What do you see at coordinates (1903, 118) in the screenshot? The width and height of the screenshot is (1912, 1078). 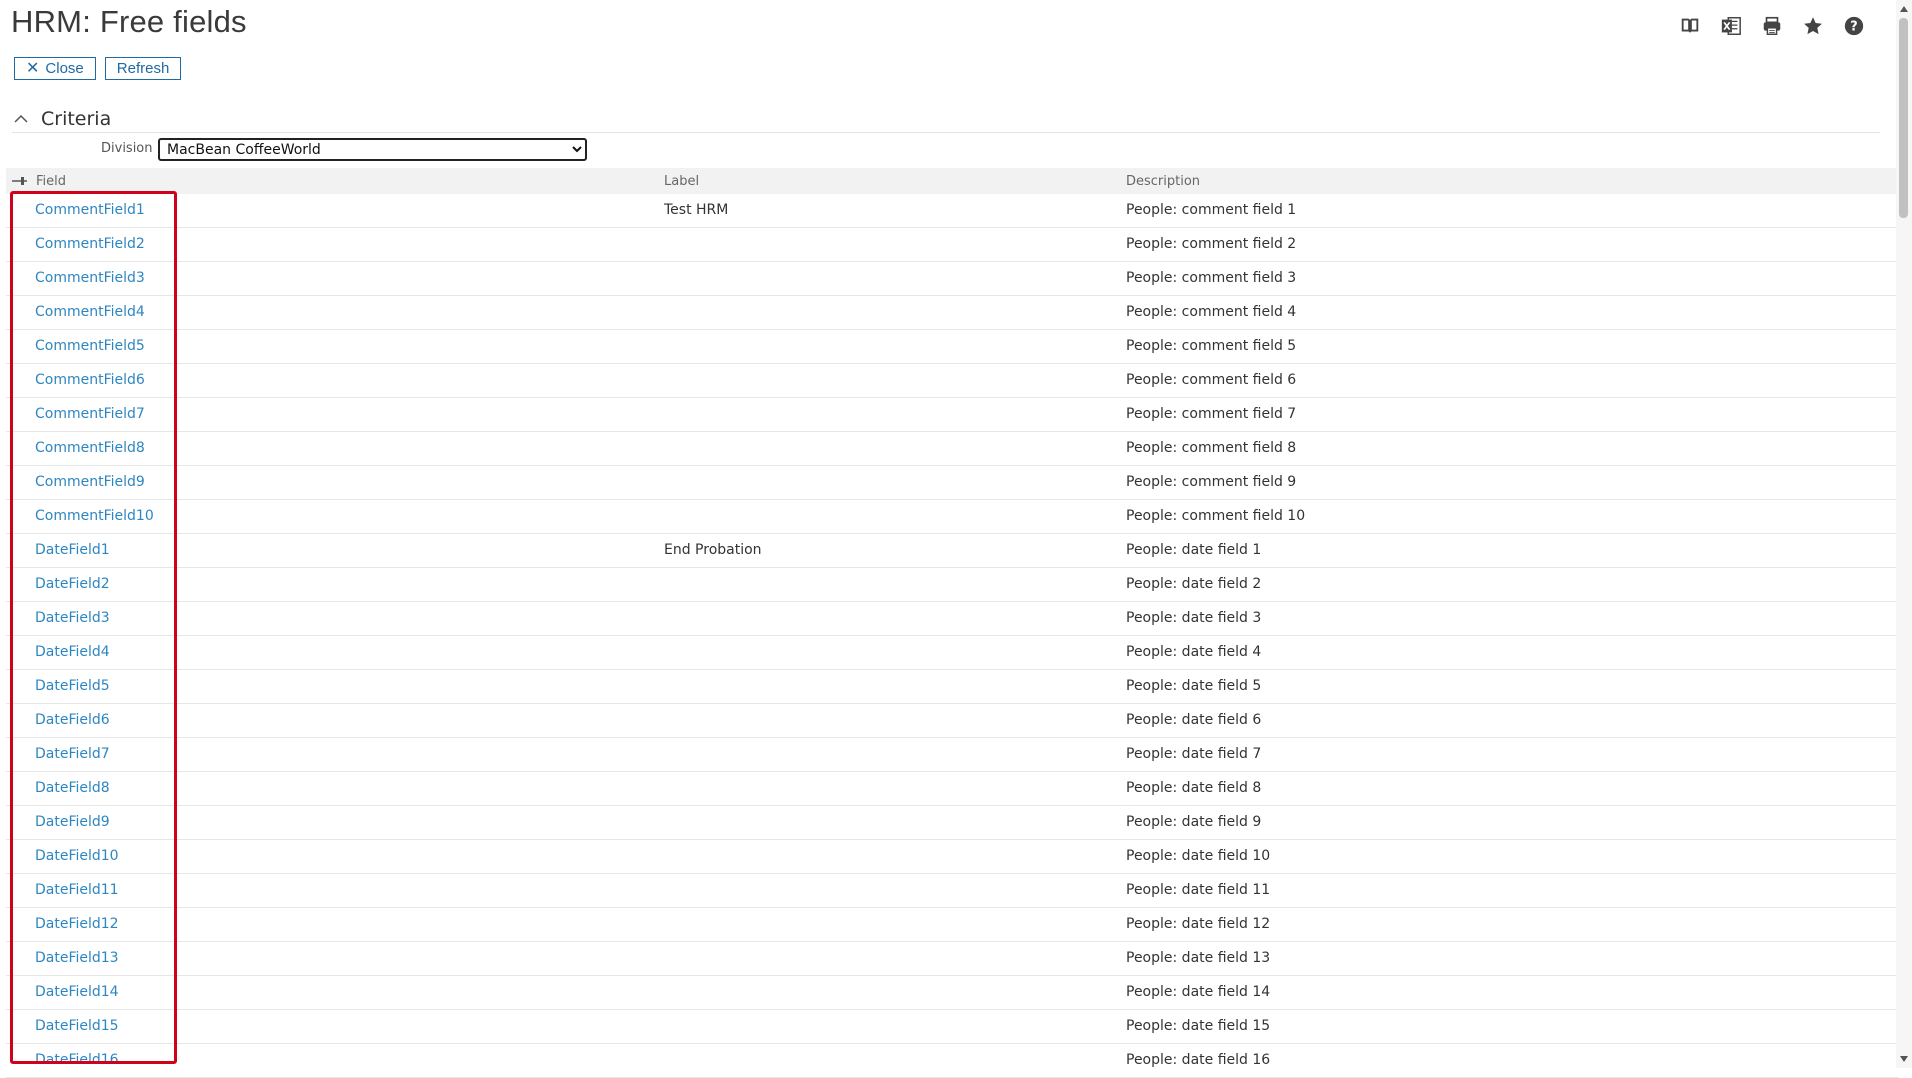 I see `scrollbar-thumb` at bounding box center [1903, 118].